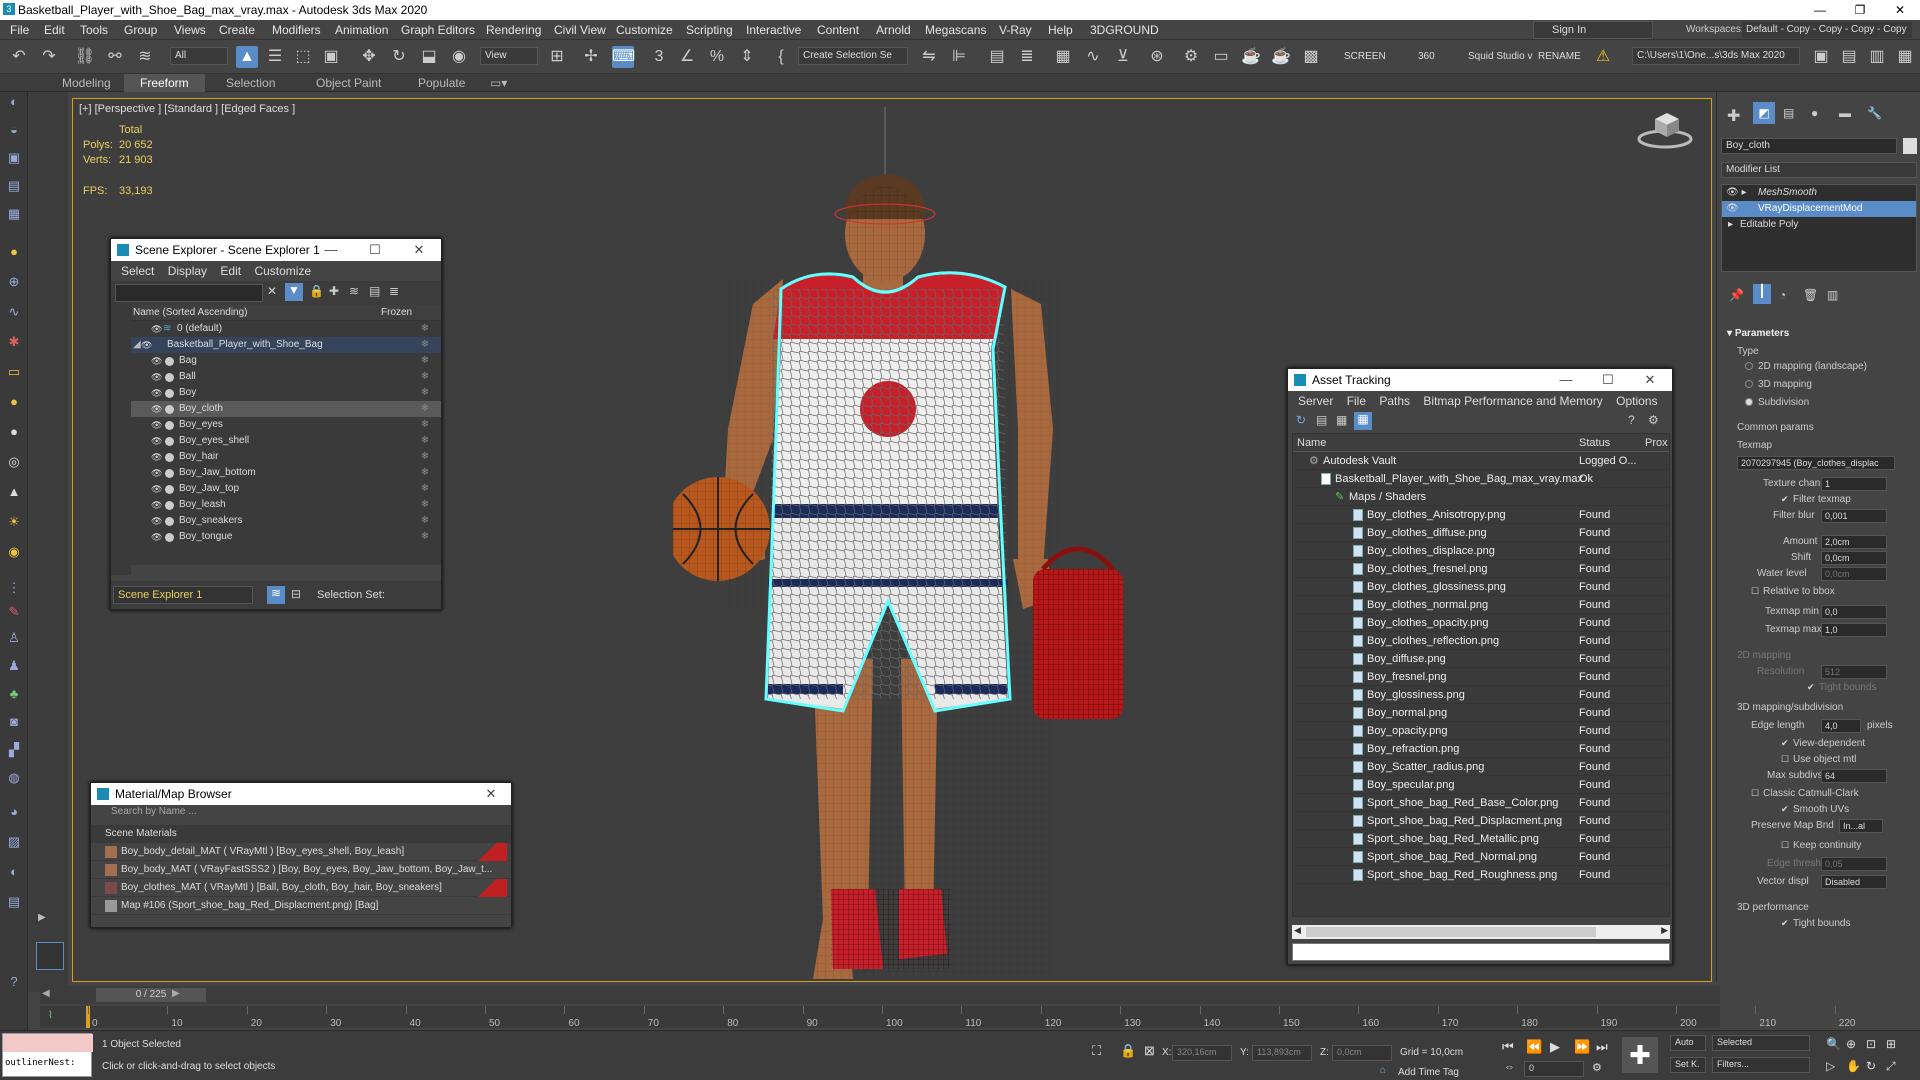  Describe the element at coordinates (250, 83) in the screenshot. I see `tab-selection: Selection` at that location.